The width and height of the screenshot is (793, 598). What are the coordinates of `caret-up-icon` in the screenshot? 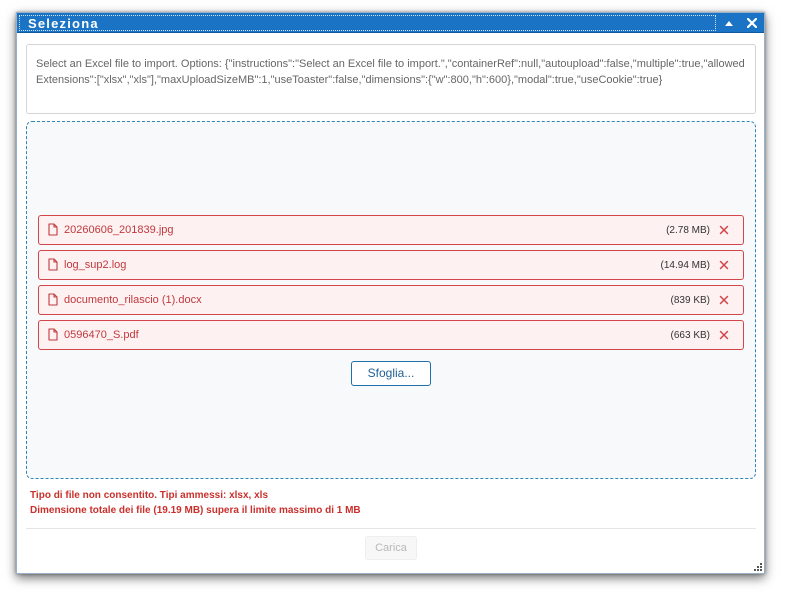 It's located at (729, 23).